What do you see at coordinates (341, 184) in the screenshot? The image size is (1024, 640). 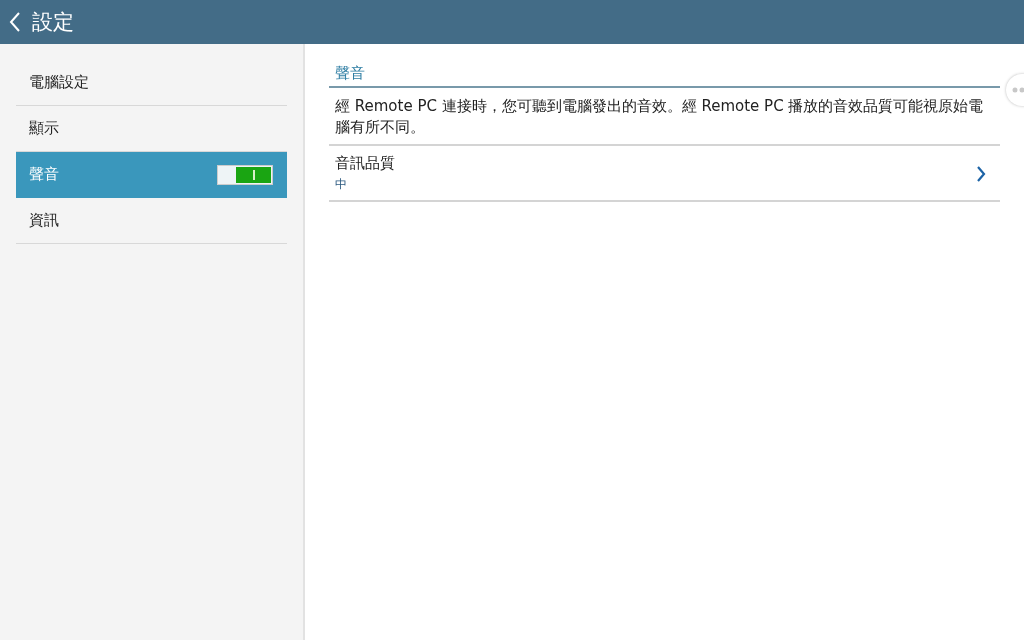 I see `setting-value: 中` at bounding box center [341, 184].